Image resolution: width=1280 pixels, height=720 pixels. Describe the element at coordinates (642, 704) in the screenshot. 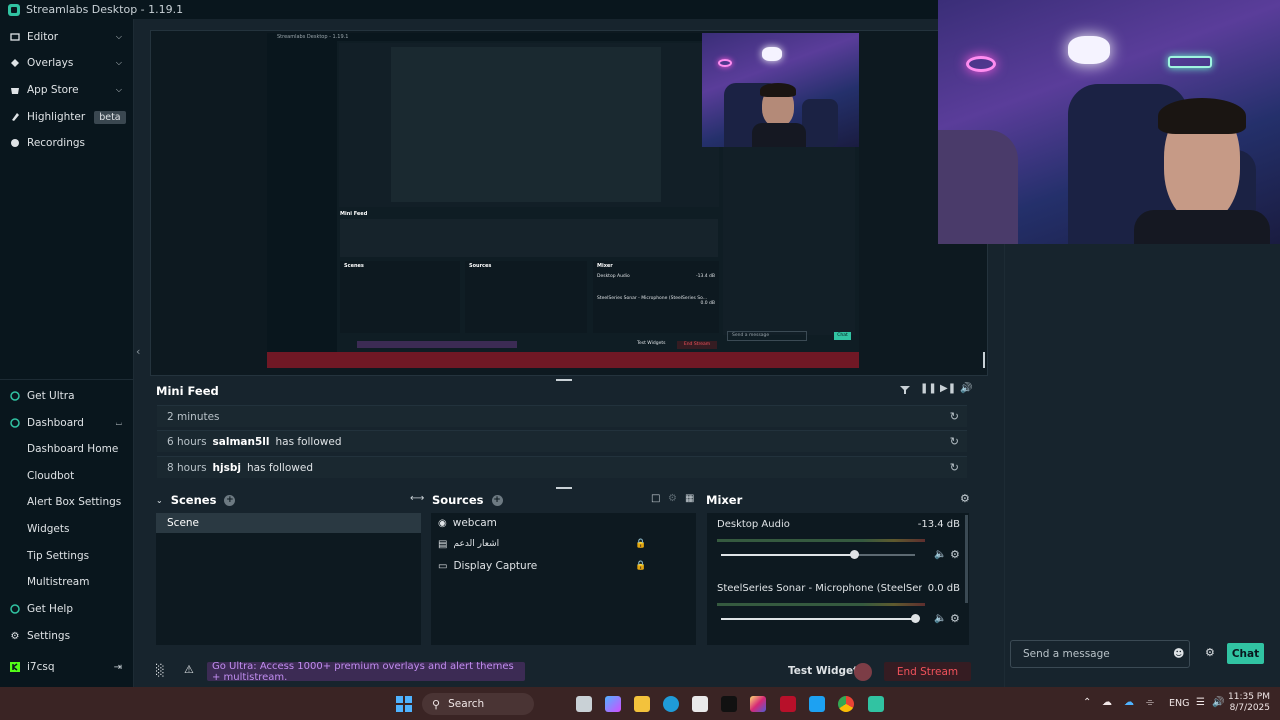

I see `file-explorer-icon` at that location.